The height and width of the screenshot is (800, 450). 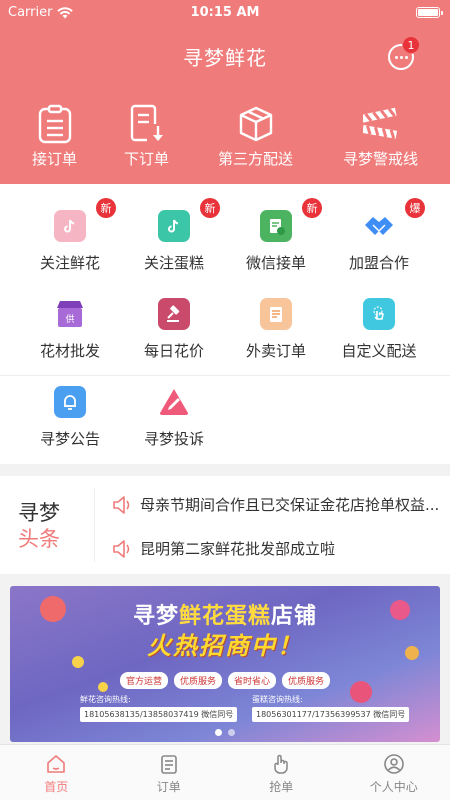 What do you see at coordinates (94, 525) in the screenshot?
I see `divider` at bounding box center [94, 525].